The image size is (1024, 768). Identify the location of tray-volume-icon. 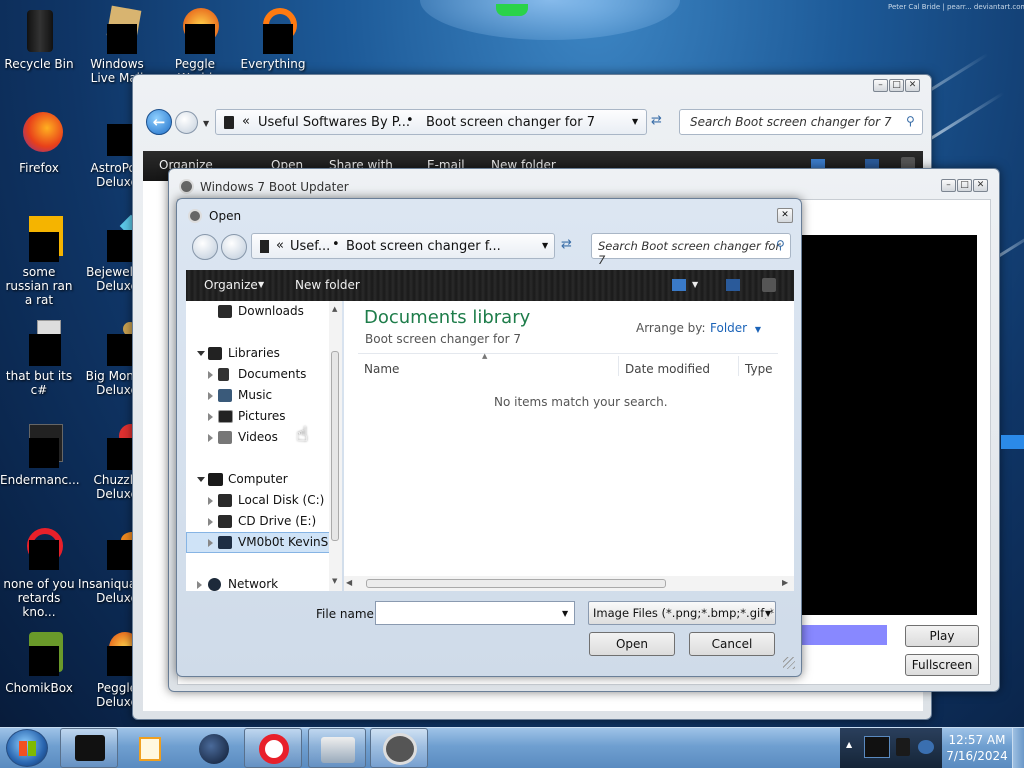
(903, 747).